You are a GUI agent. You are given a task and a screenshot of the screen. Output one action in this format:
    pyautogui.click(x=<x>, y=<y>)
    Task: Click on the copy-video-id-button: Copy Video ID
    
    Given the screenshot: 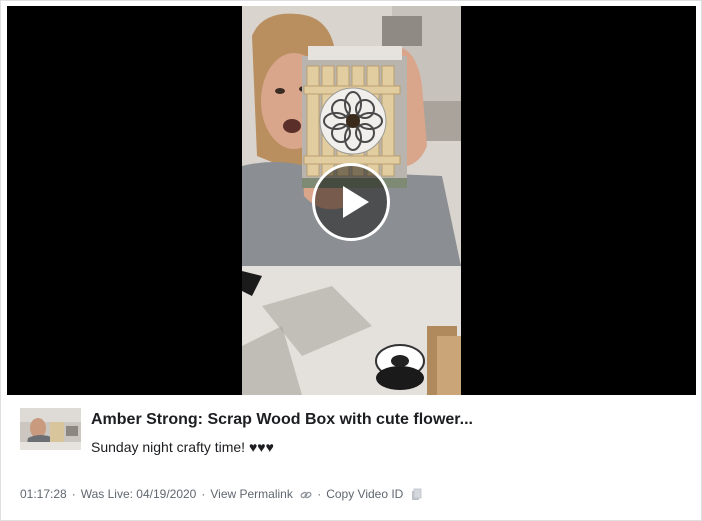 What is the action you would take?
    pyautogui.click(x=374, y=494)
    